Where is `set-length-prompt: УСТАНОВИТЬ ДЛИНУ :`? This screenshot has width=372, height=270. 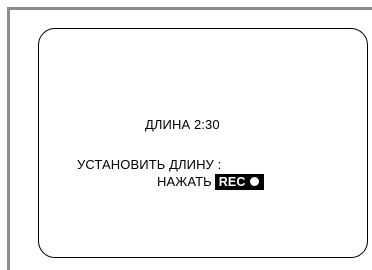 set-length-prompt: УСТАНОВИТЬ ДЛИНУ : is located at coordinates (149, 164).